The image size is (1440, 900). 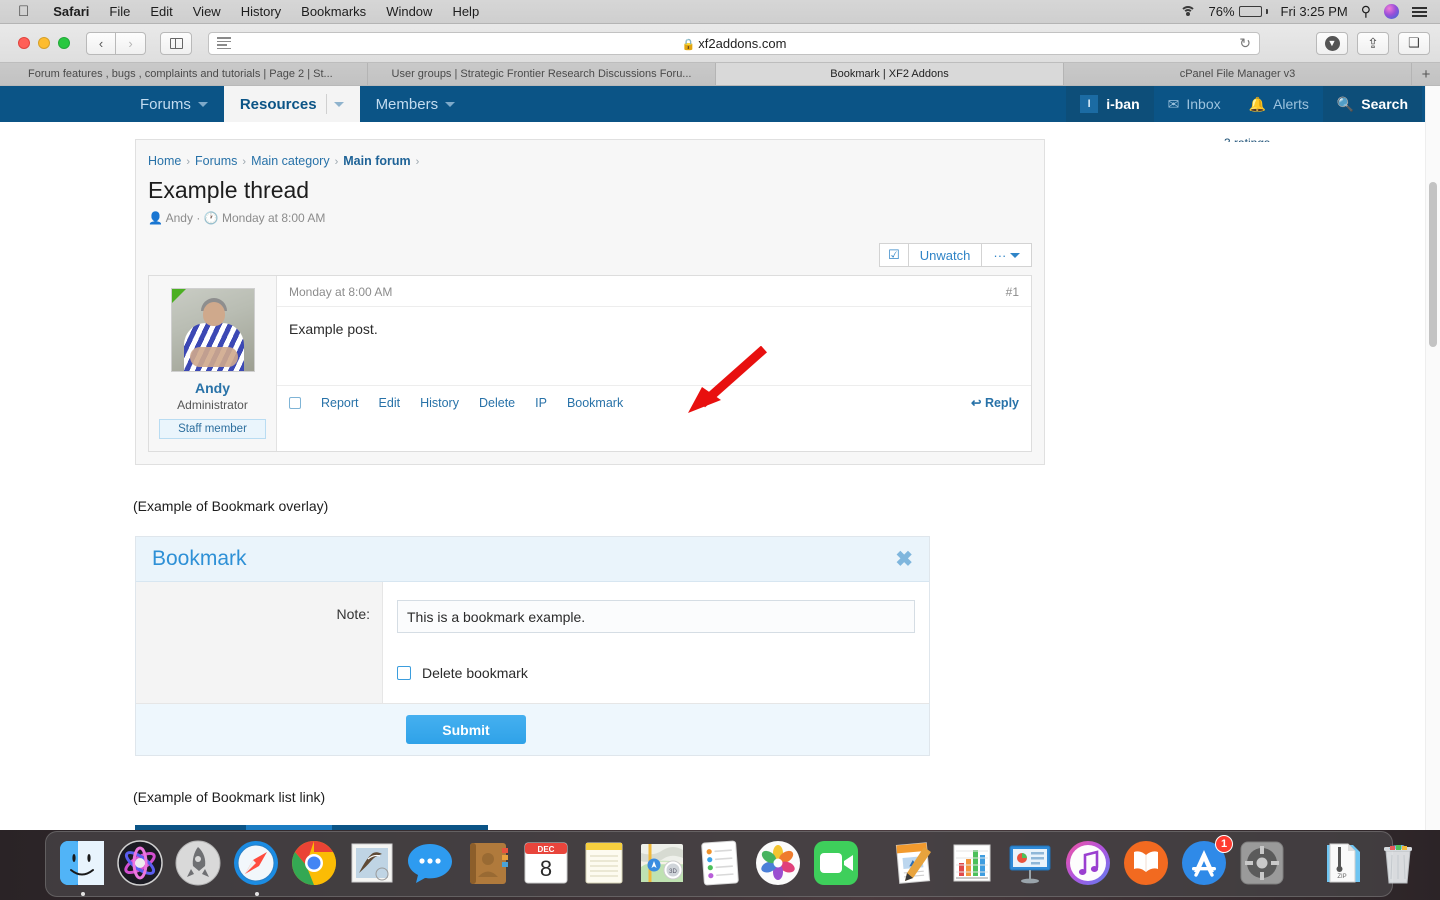 What do you see at coordinates (340, 403) in the screenshot?
I see `post-action-report: Report` at bounding box center [340, 403].